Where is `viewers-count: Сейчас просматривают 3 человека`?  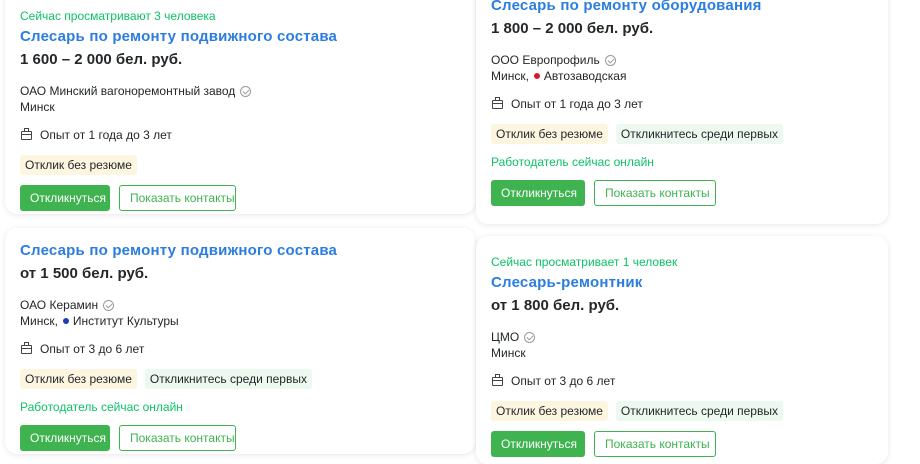
viewers-count: Сейчас просматривают 3 человека is located at coordinates (118, 16).